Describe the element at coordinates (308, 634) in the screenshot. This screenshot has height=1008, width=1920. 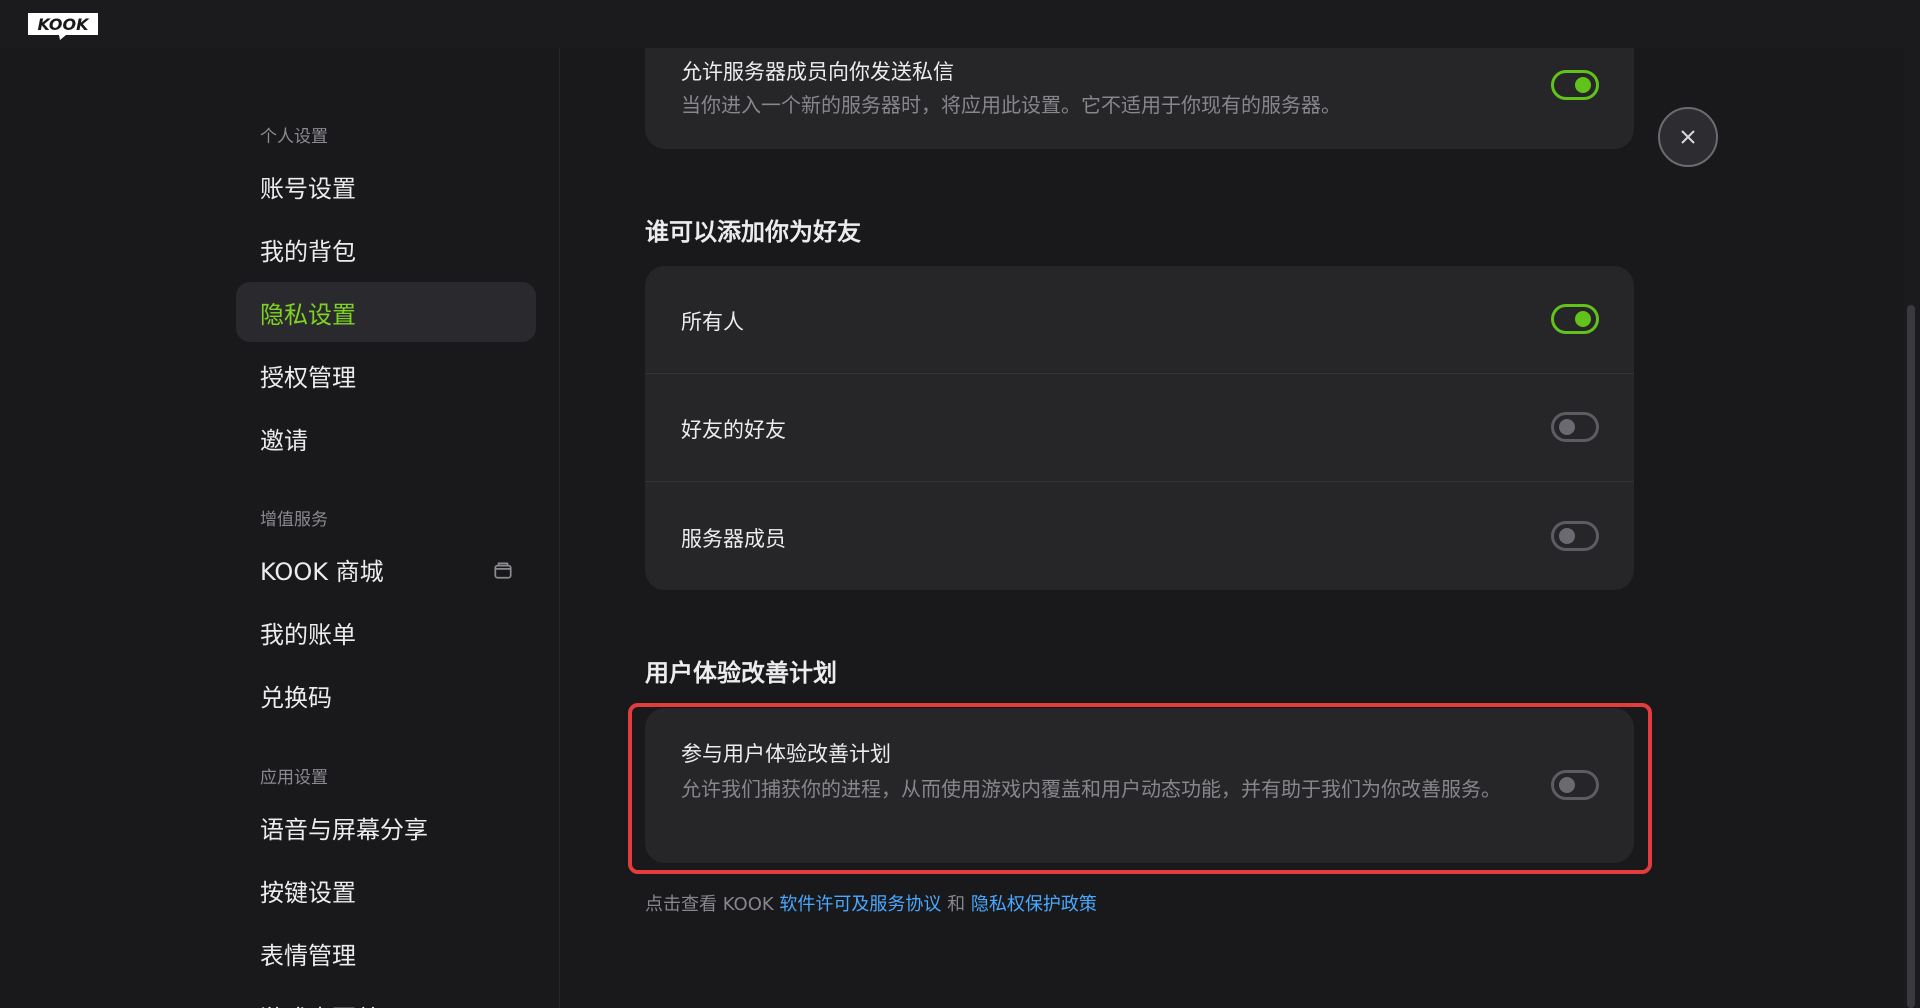
I see `sidebar-item-label: 我的账单` at that location.